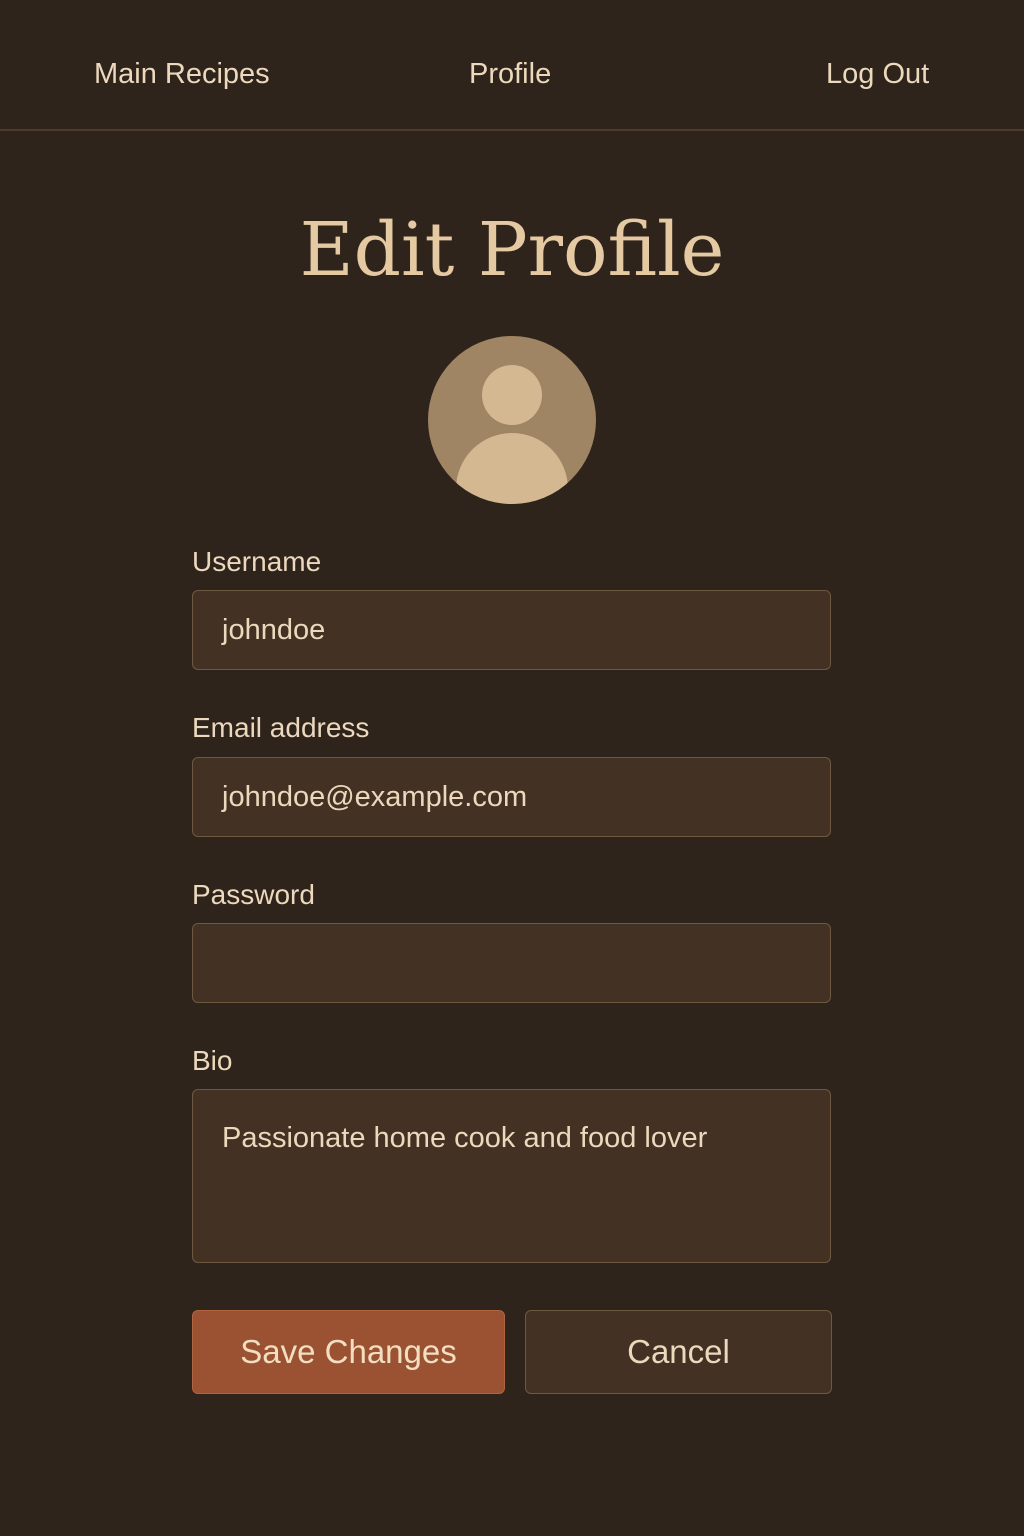  Describe the element at coordinates (511, 797) in the screenshot. I see `email-field: johndoe@example.com` at that location.